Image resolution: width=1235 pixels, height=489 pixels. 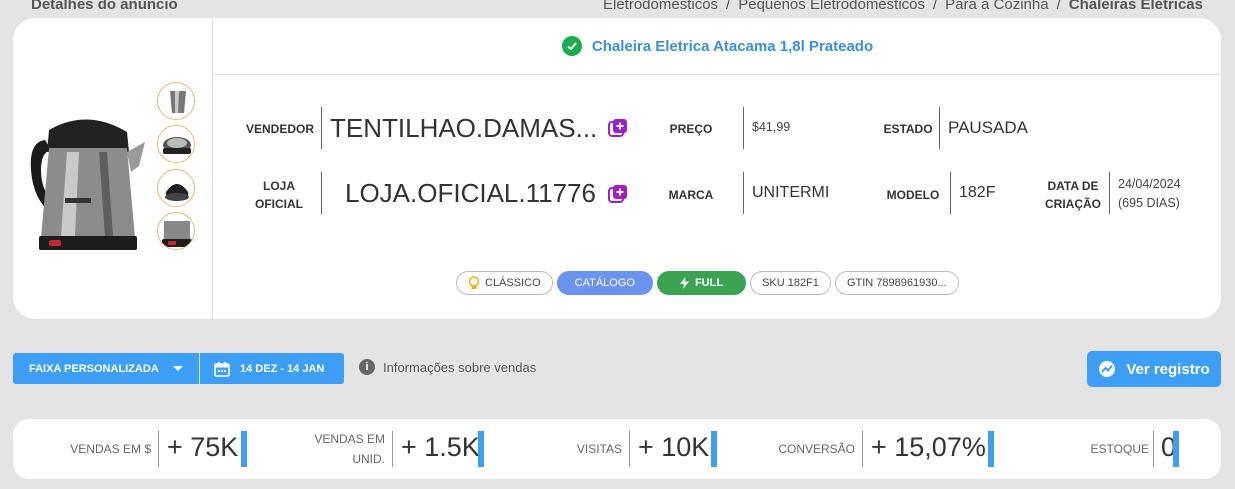 I want to click on breadcrumb-item: Pequenos Eletrodomésticos, so click(x=831, y=6).